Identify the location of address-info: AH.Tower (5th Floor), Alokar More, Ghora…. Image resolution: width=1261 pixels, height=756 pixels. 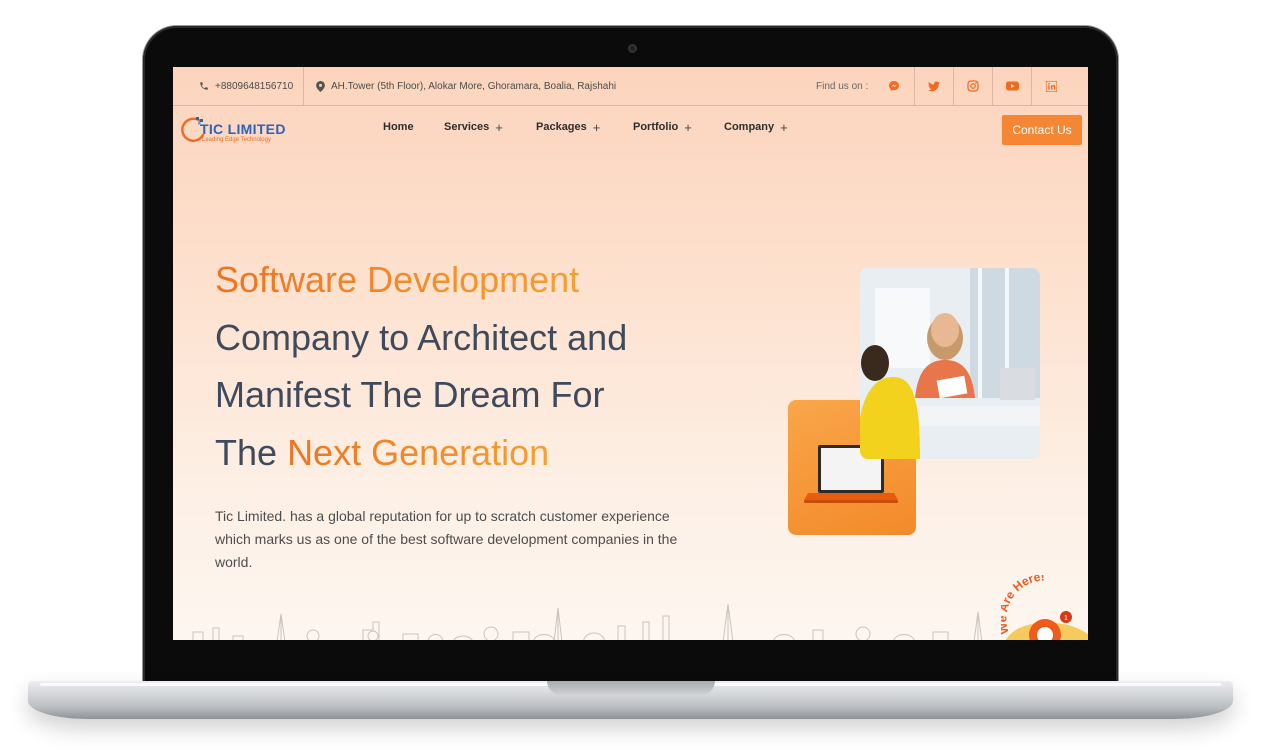
(466, 86).